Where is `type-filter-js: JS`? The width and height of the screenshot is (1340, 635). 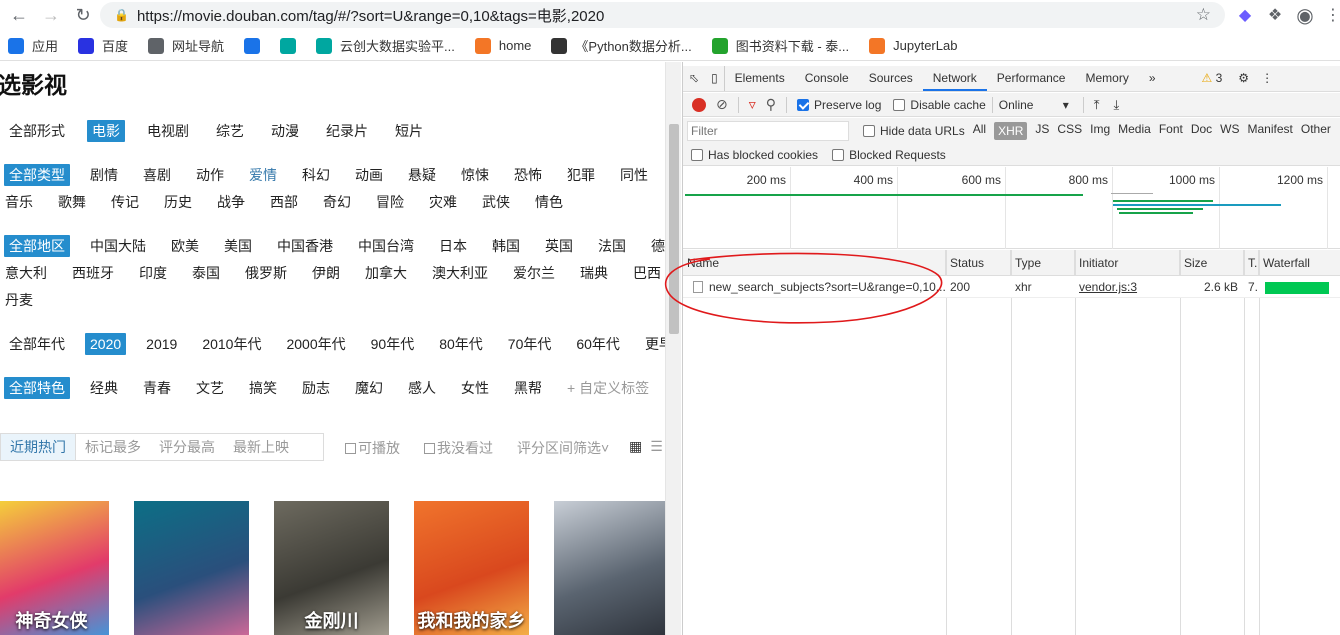 type-filter-js: JS is located at coordinates (1042, 131).